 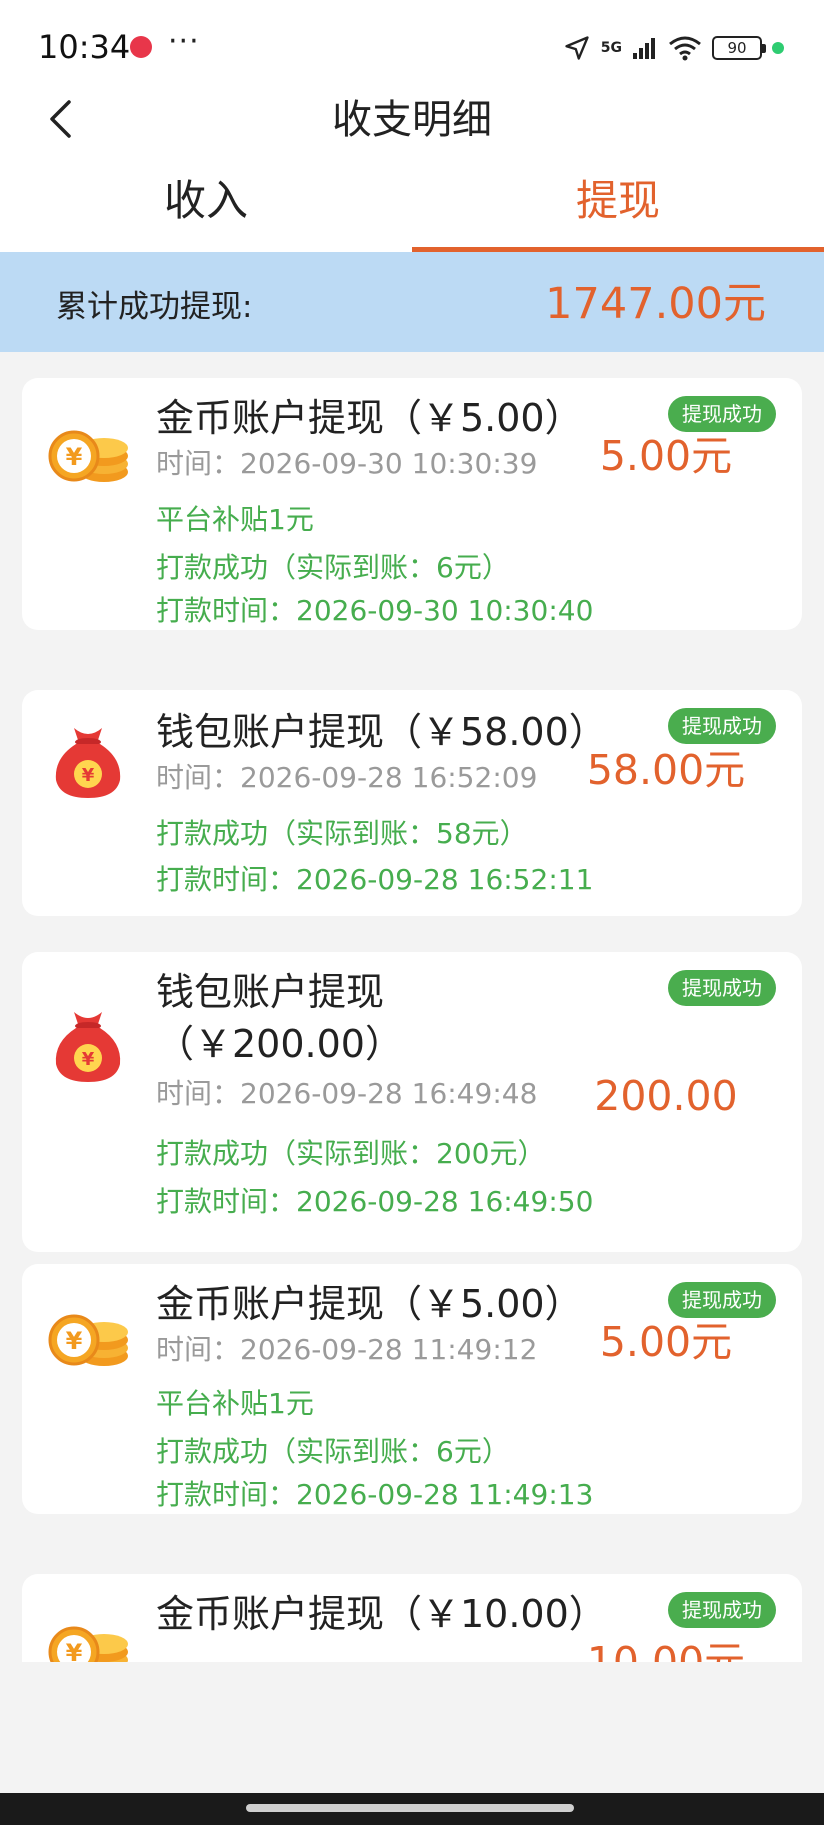 What do you see at coordinates (666, 1650) in the screenshot?
I see `record-amount: 10.00元` at bounding box center [666, 1650].